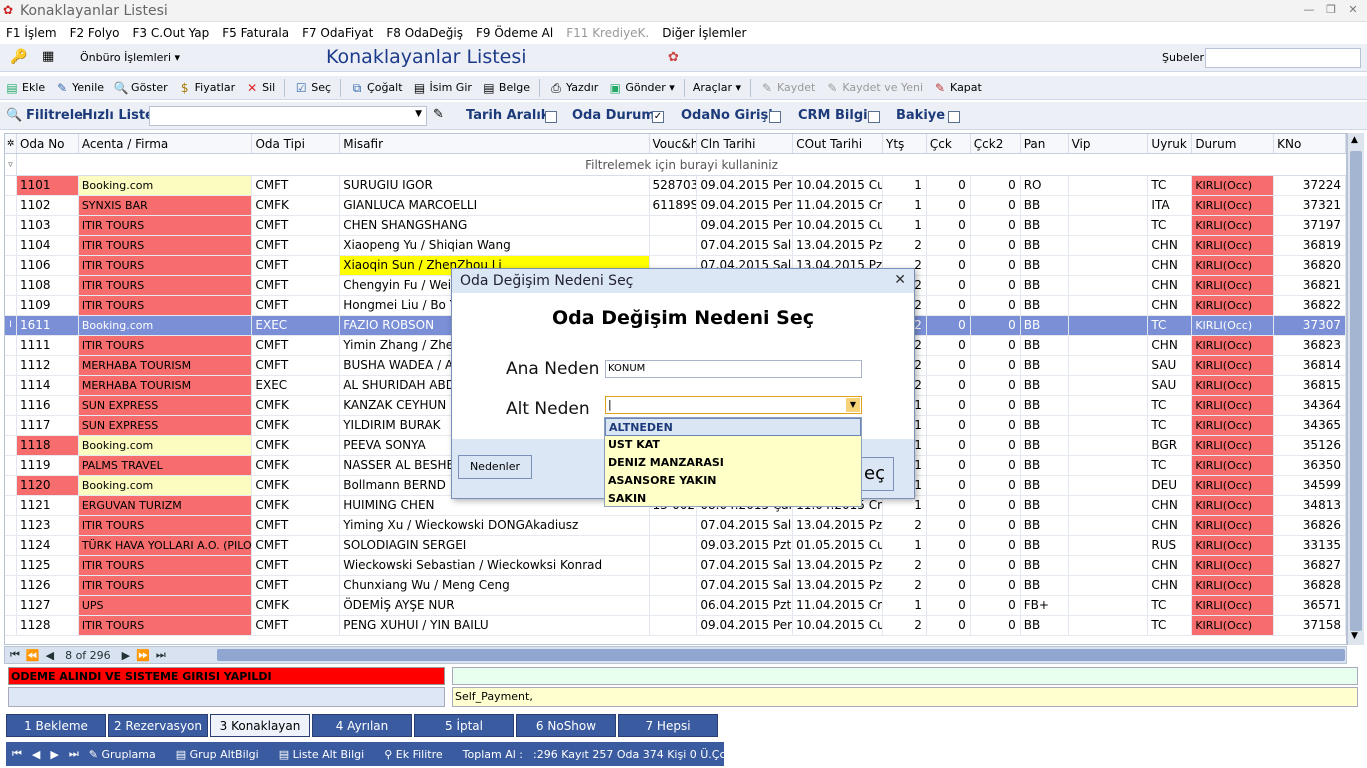  I want to click on column-header: Çck, so click(949, 143).